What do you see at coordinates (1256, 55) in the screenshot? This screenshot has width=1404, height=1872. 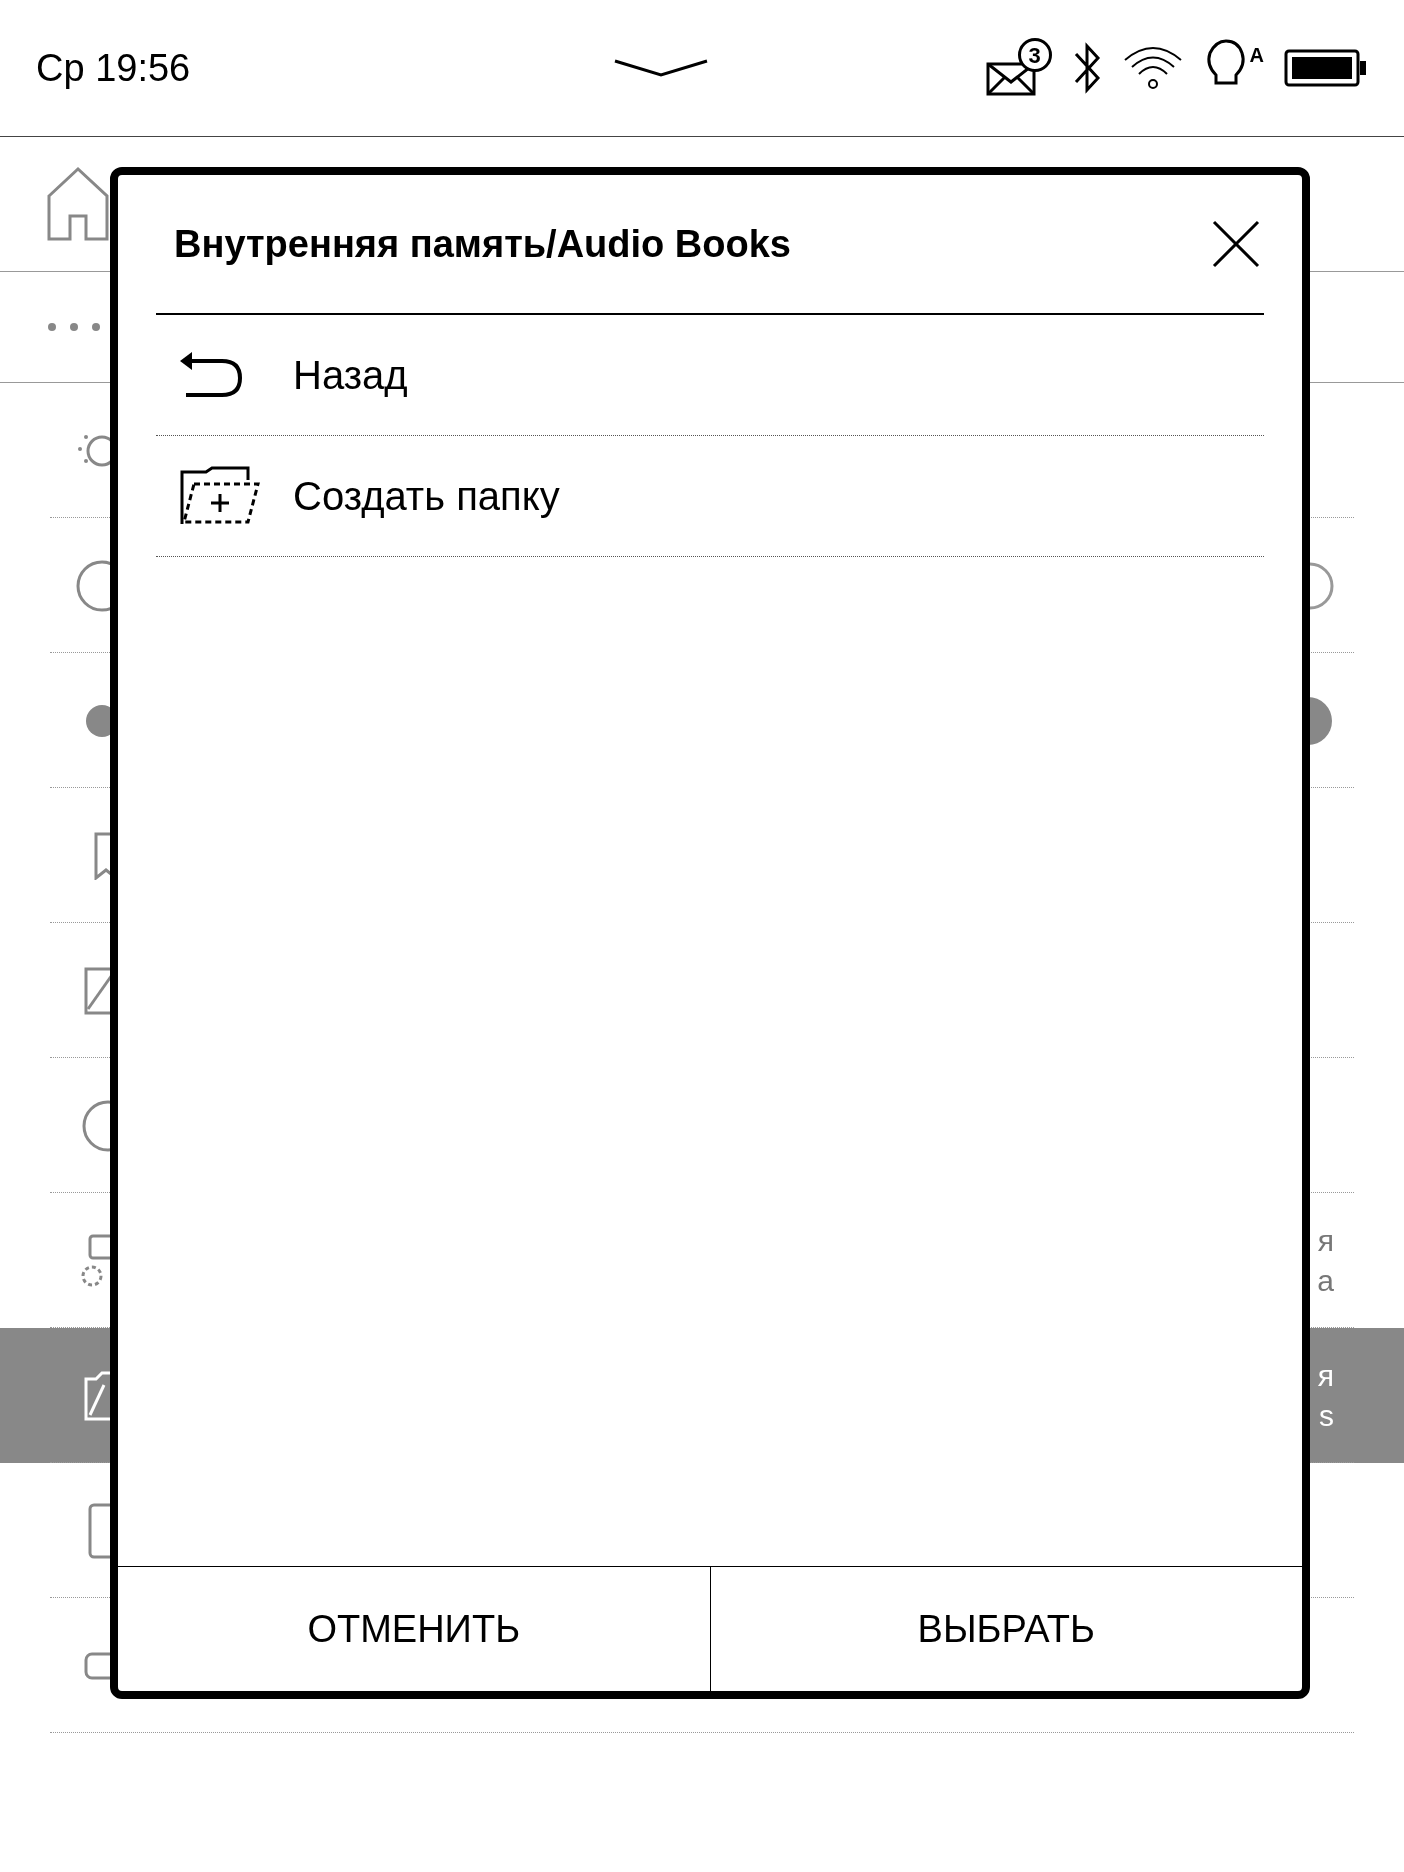 I see `light-mode-label: A` at bounding box center [1256, 55].